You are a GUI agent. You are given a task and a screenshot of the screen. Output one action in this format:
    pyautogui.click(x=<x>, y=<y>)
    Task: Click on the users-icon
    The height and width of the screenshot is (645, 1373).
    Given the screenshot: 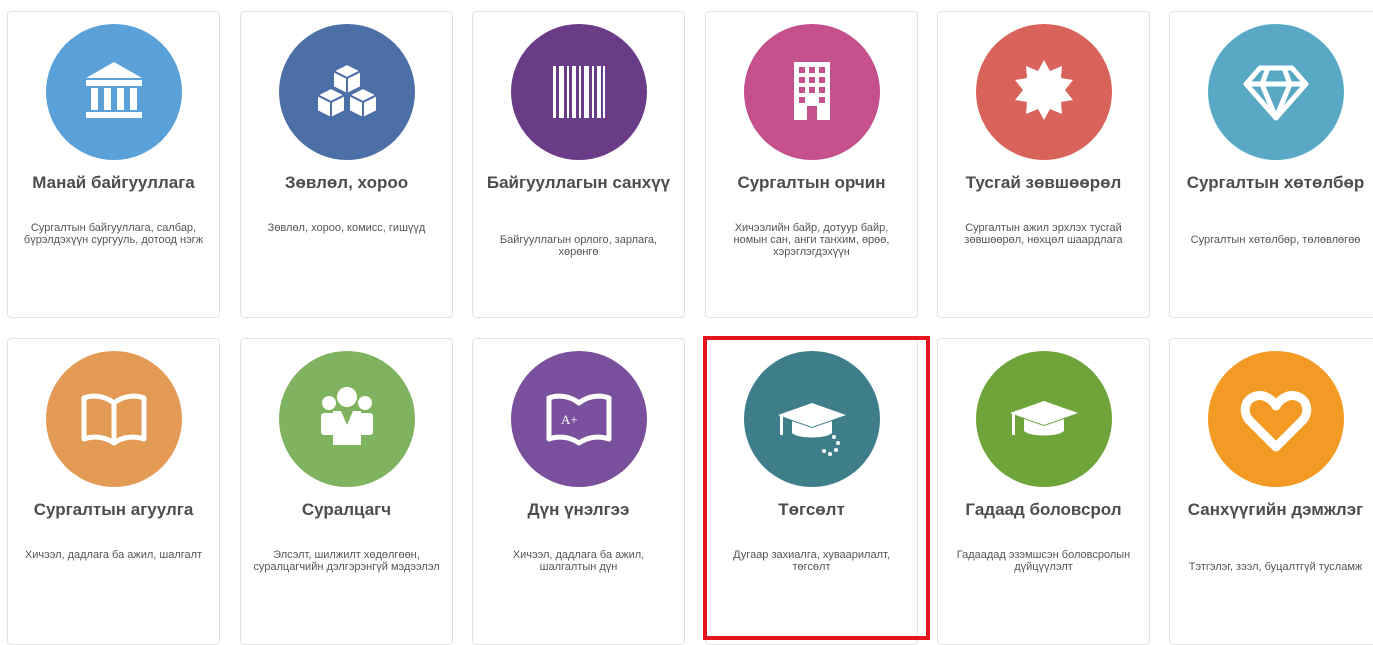 What is the action you would take?
    pyautogui.click(x=346, y=419)
    